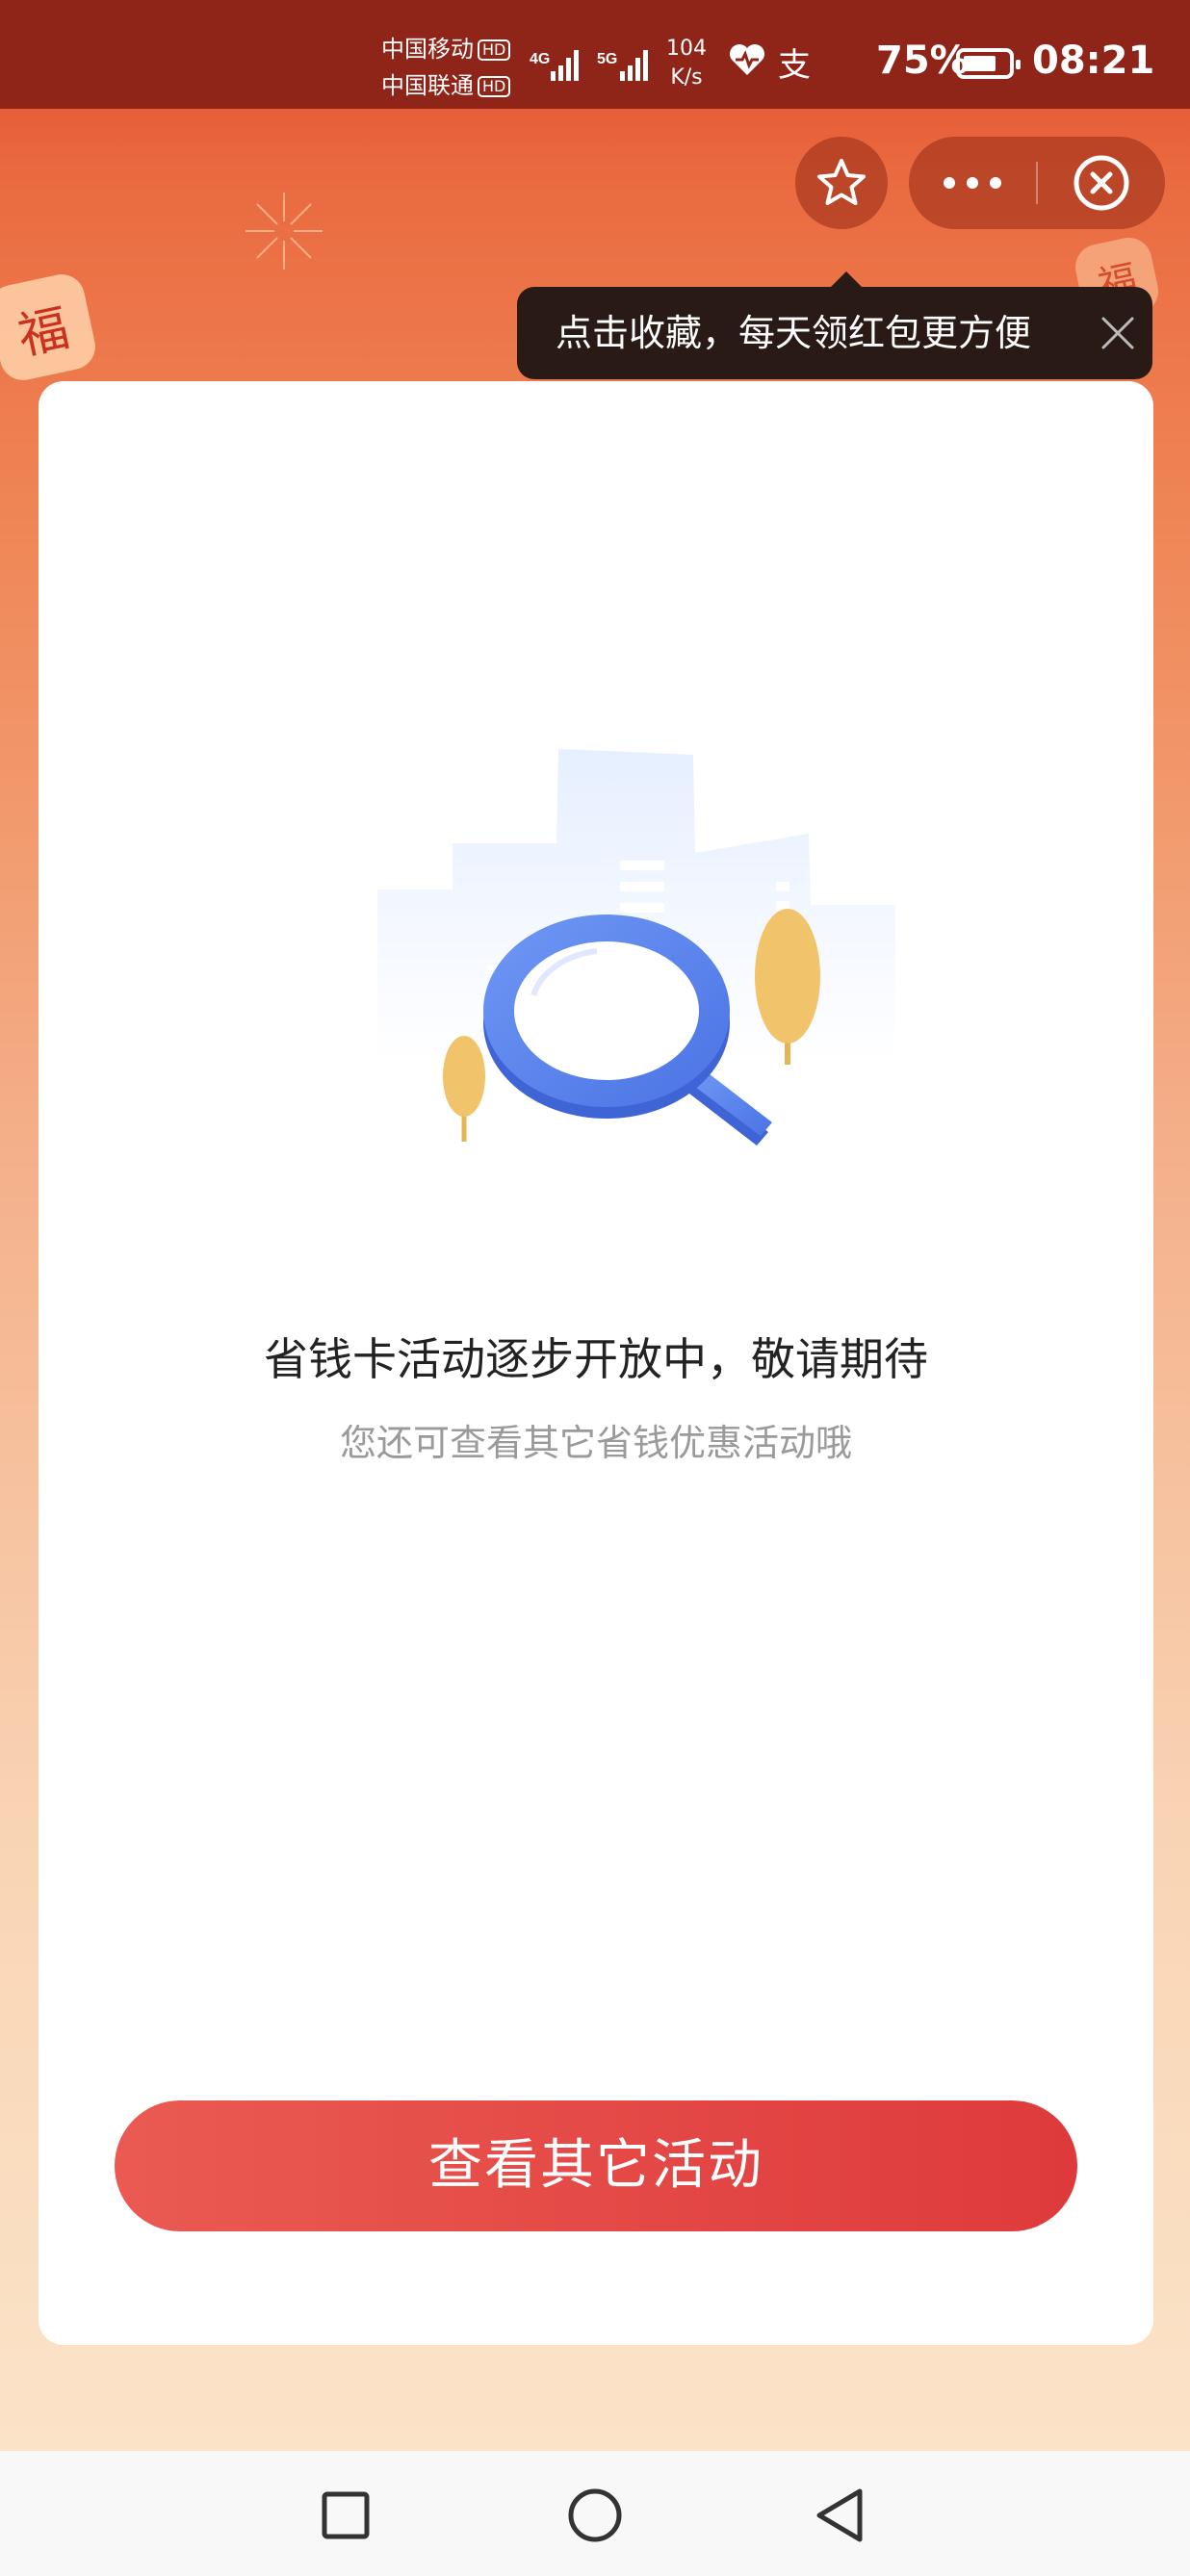  Describe the element at coordinates (595, 55) in the screenshot. I see `status-bar: 中国移动 HD 中国联通 HD 4G 5G 104 K/s 支 75% 08:21` at that location.